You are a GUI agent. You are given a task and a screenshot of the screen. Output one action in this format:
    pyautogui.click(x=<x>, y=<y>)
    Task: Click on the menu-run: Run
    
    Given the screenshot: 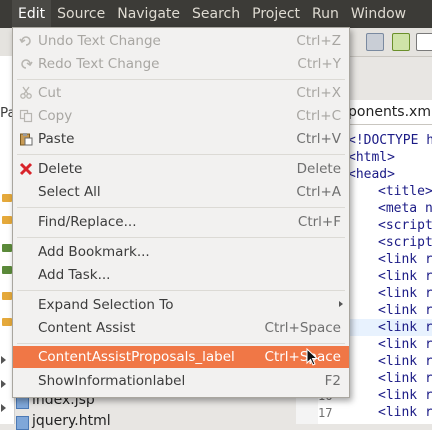 What is the action you would take?
    pyautogui.click(x=325, y=14)
    